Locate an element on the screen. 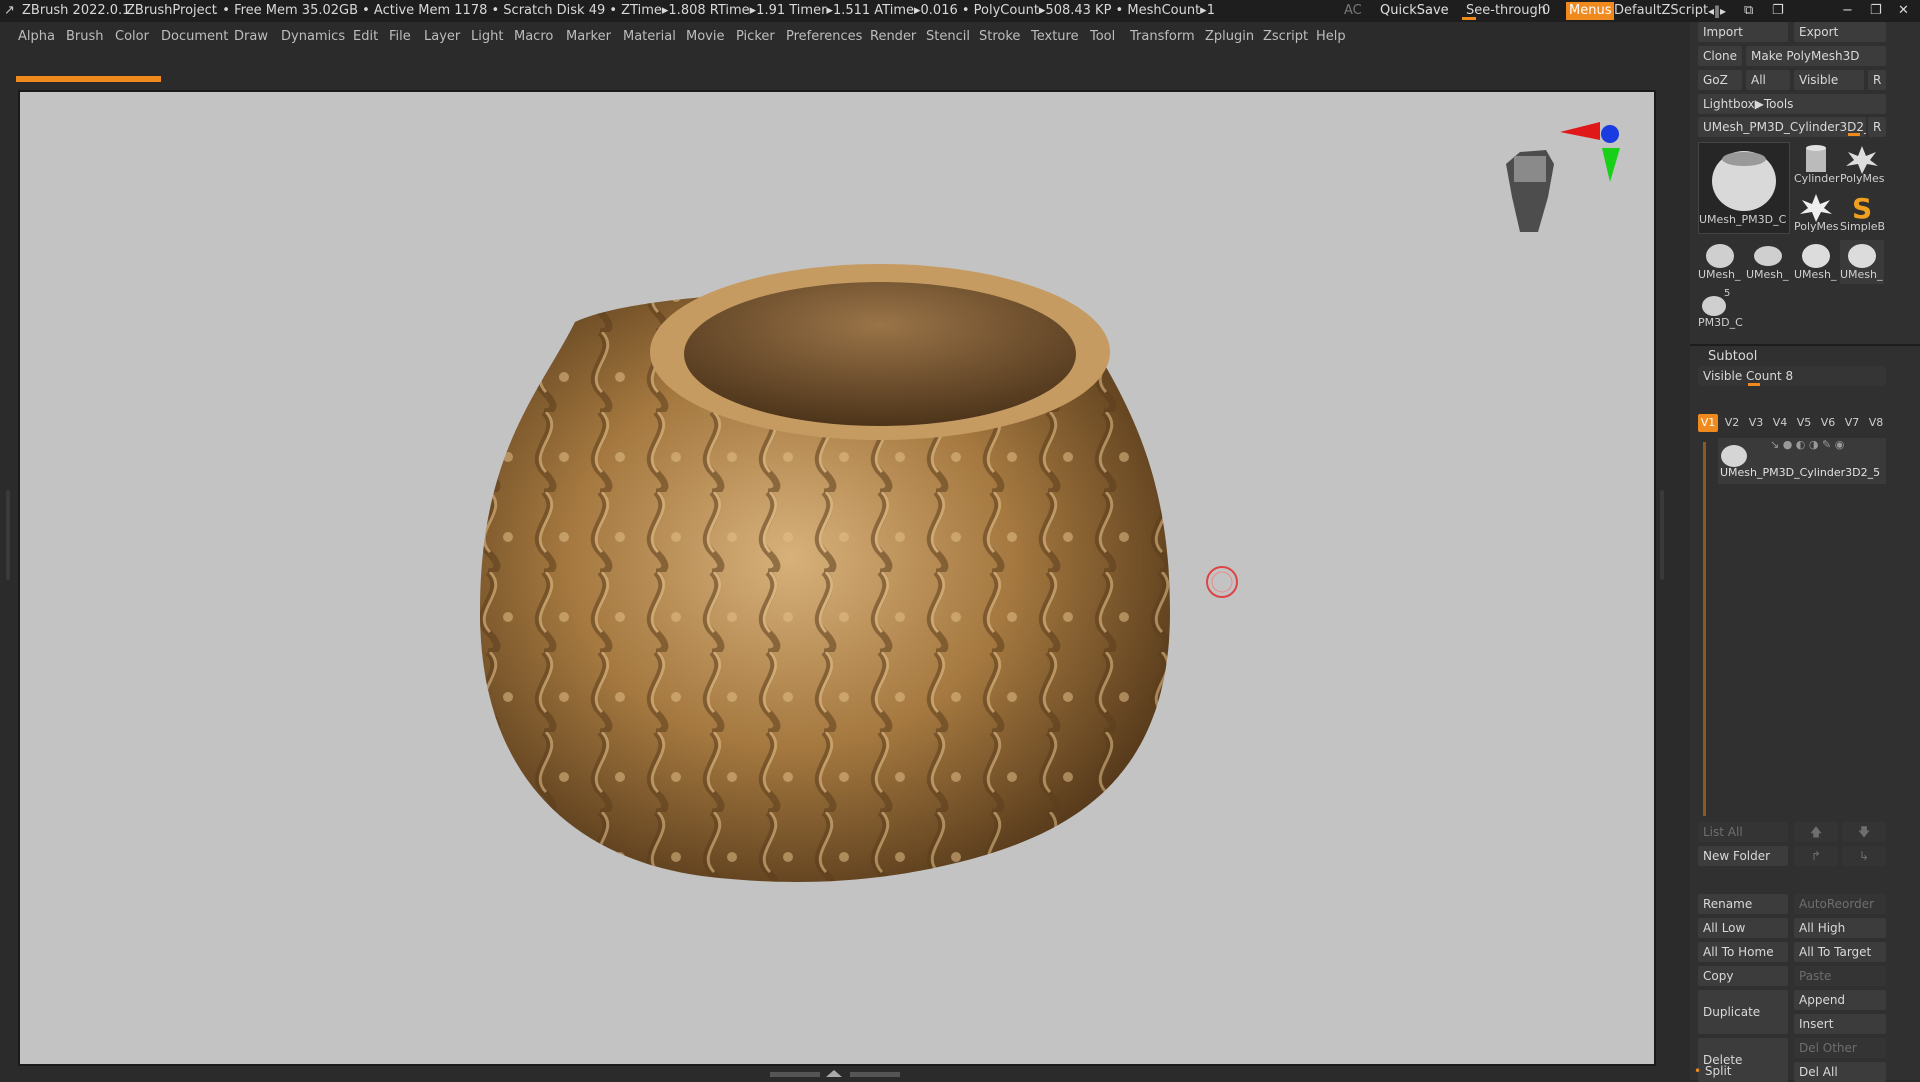 The height and width of the screenshot is (1082, 1920). menu-picker: Picker is located at coordinates (755, 37).